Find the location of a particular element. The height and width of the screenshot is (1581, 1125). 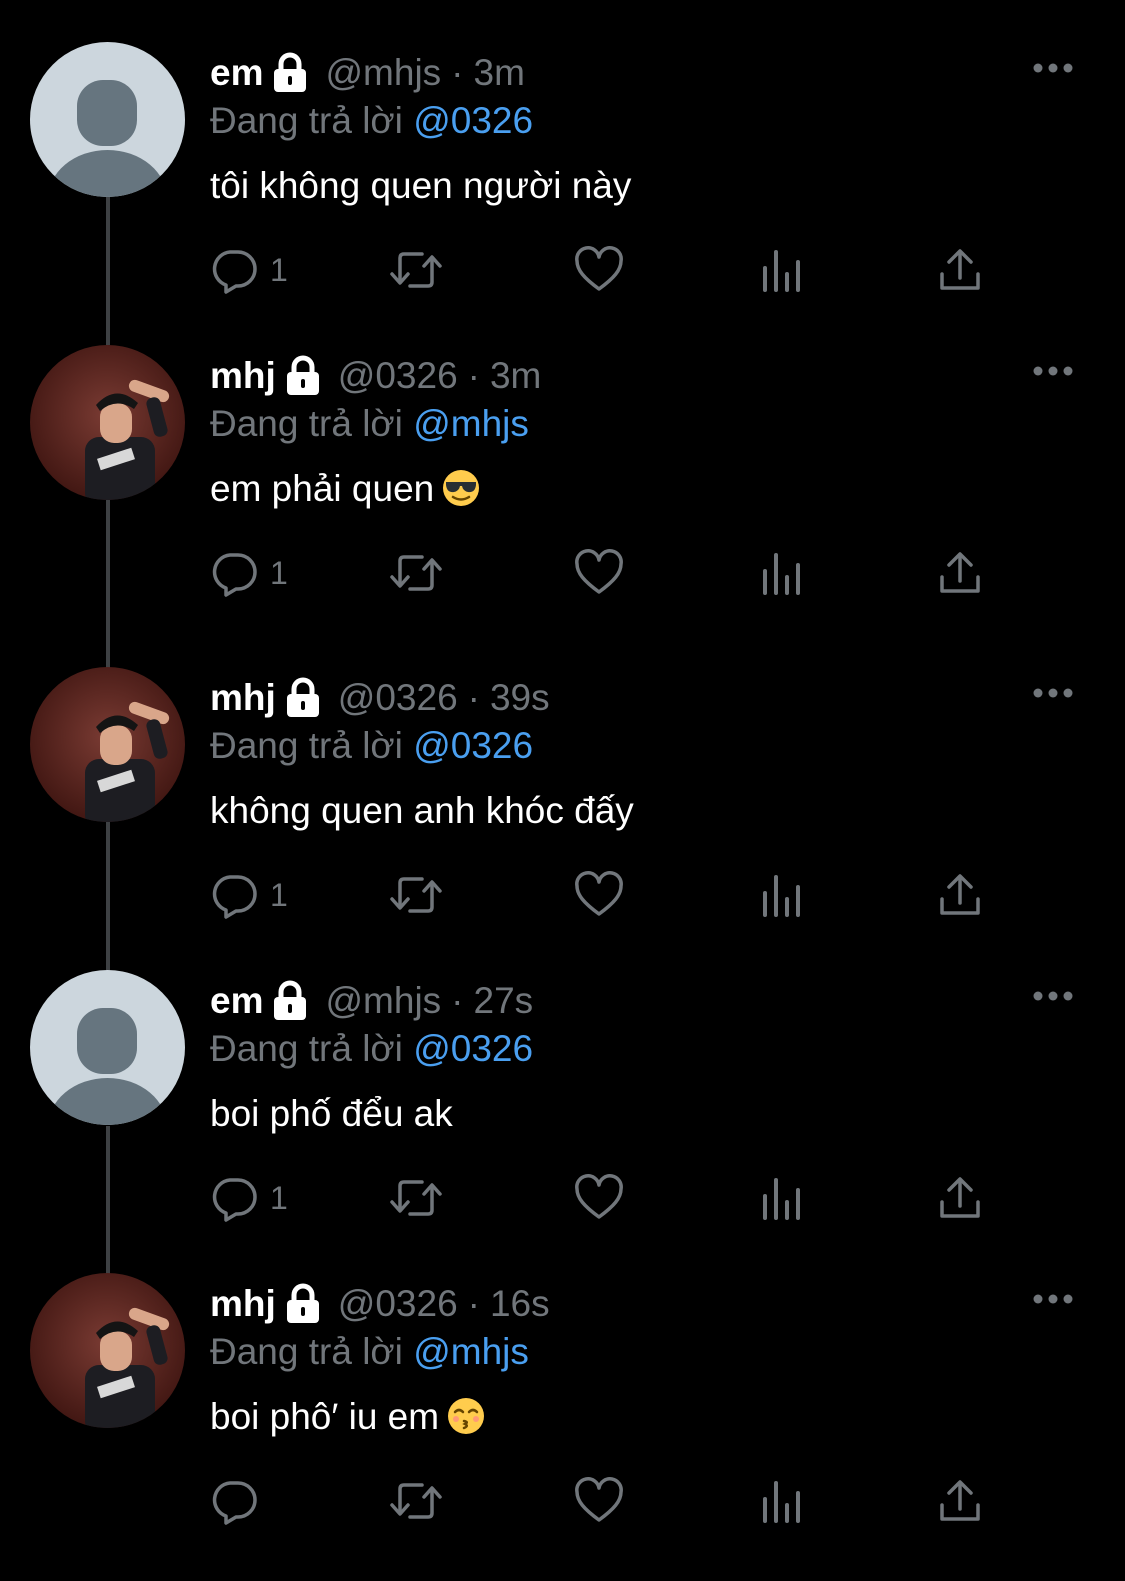

tweet-text-body: boi phố đểu ak is located at coordinates (331, 1113).